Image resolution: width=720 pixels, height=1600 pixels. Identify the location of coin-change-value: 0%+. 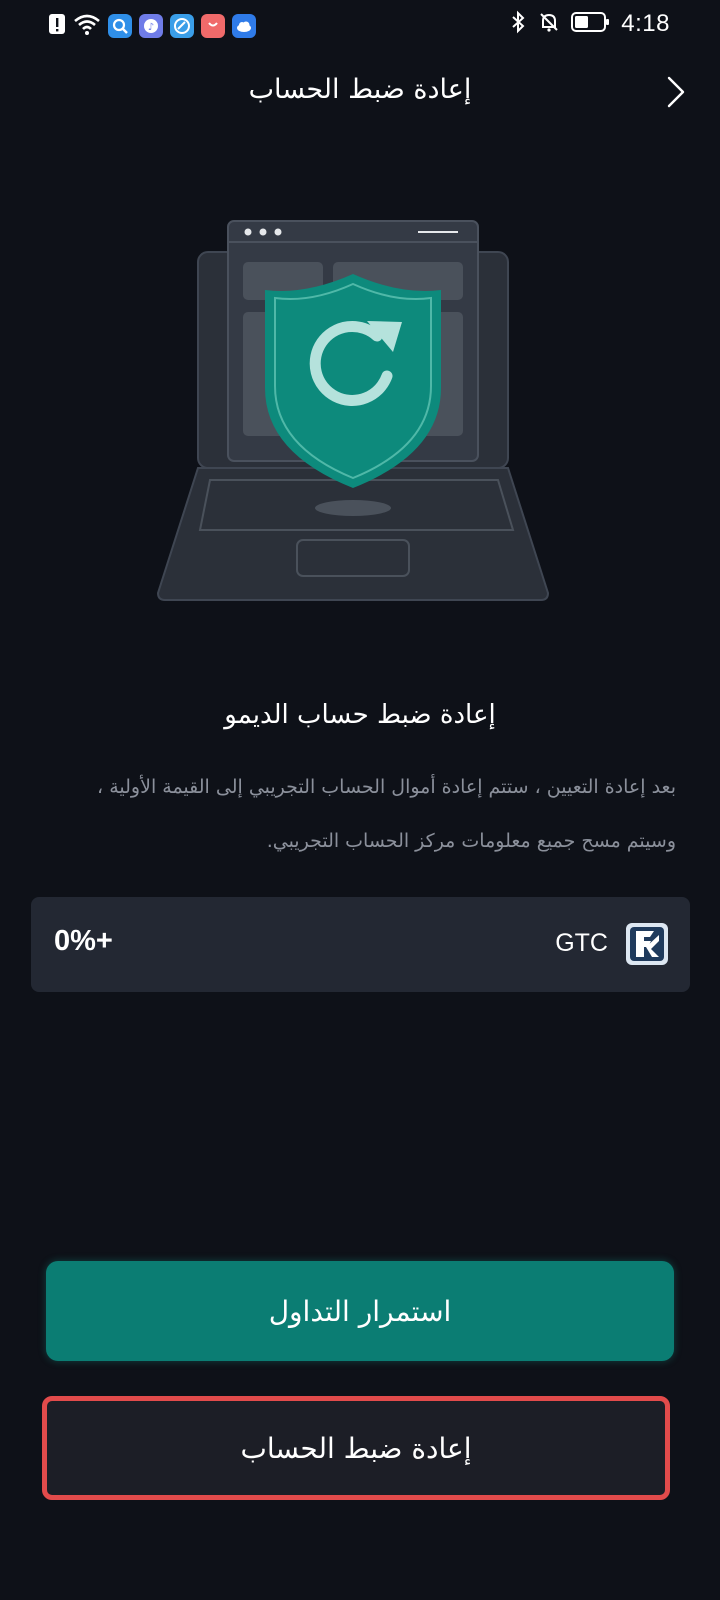
(83, 941).